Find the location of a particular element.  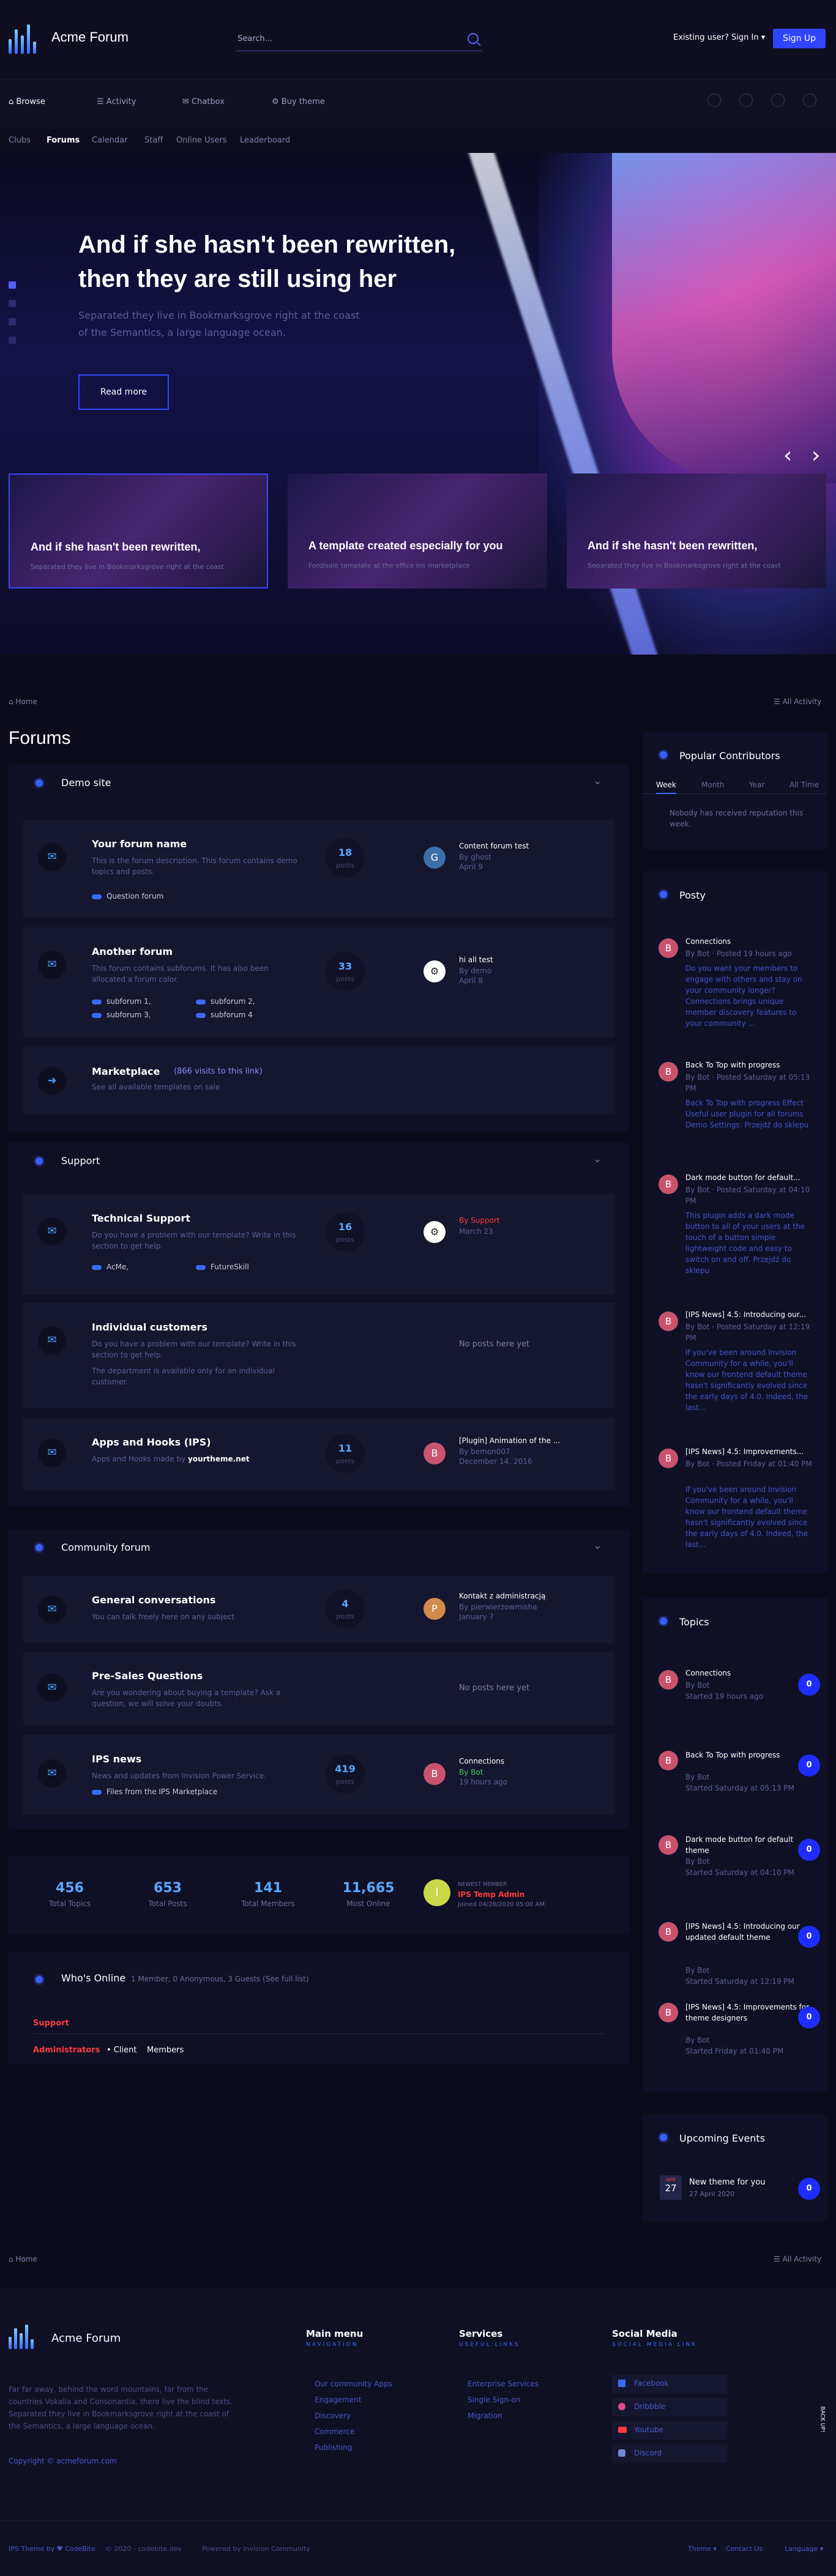

subforum-link: subforum 3, is located at coordinates (121, 1015).